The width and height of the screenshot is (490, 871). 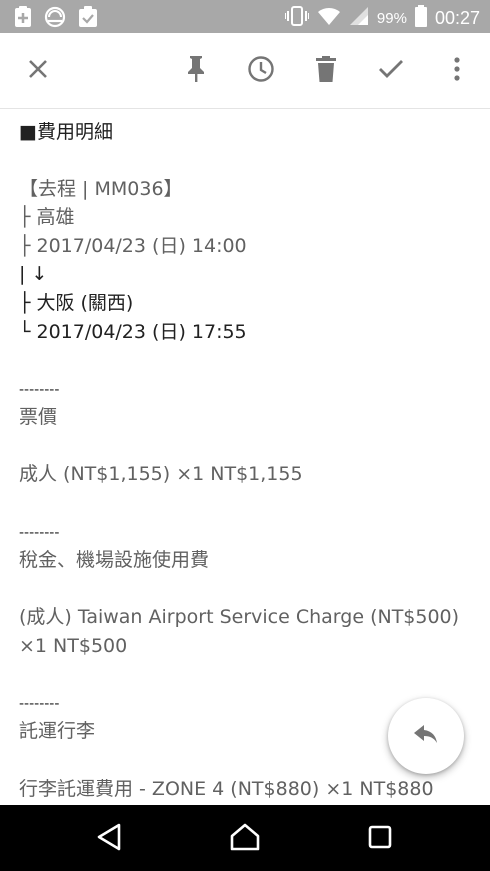 I want to click on vibrate-icon, so click(x=296, y=18).